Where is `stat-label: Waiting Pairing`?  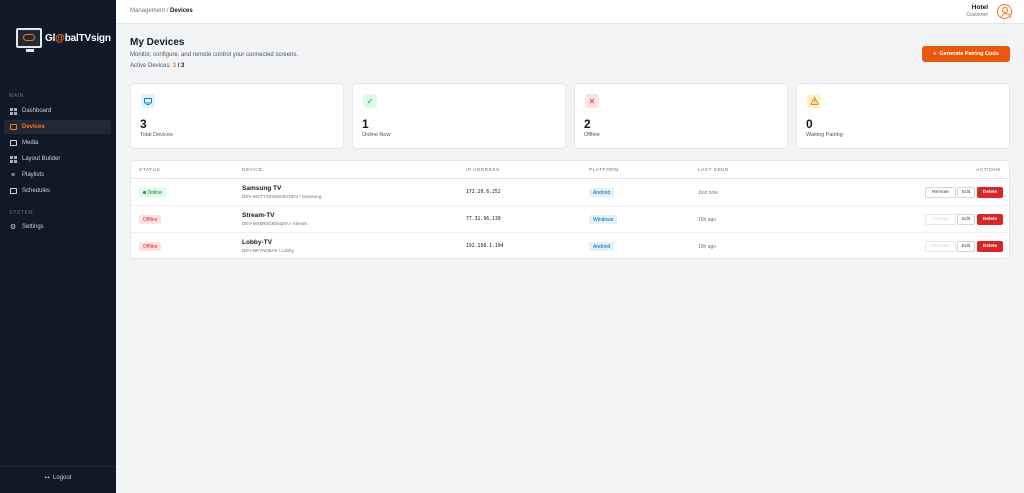
stat-label: Waiting Pairing is located at coordinates (824, 135).